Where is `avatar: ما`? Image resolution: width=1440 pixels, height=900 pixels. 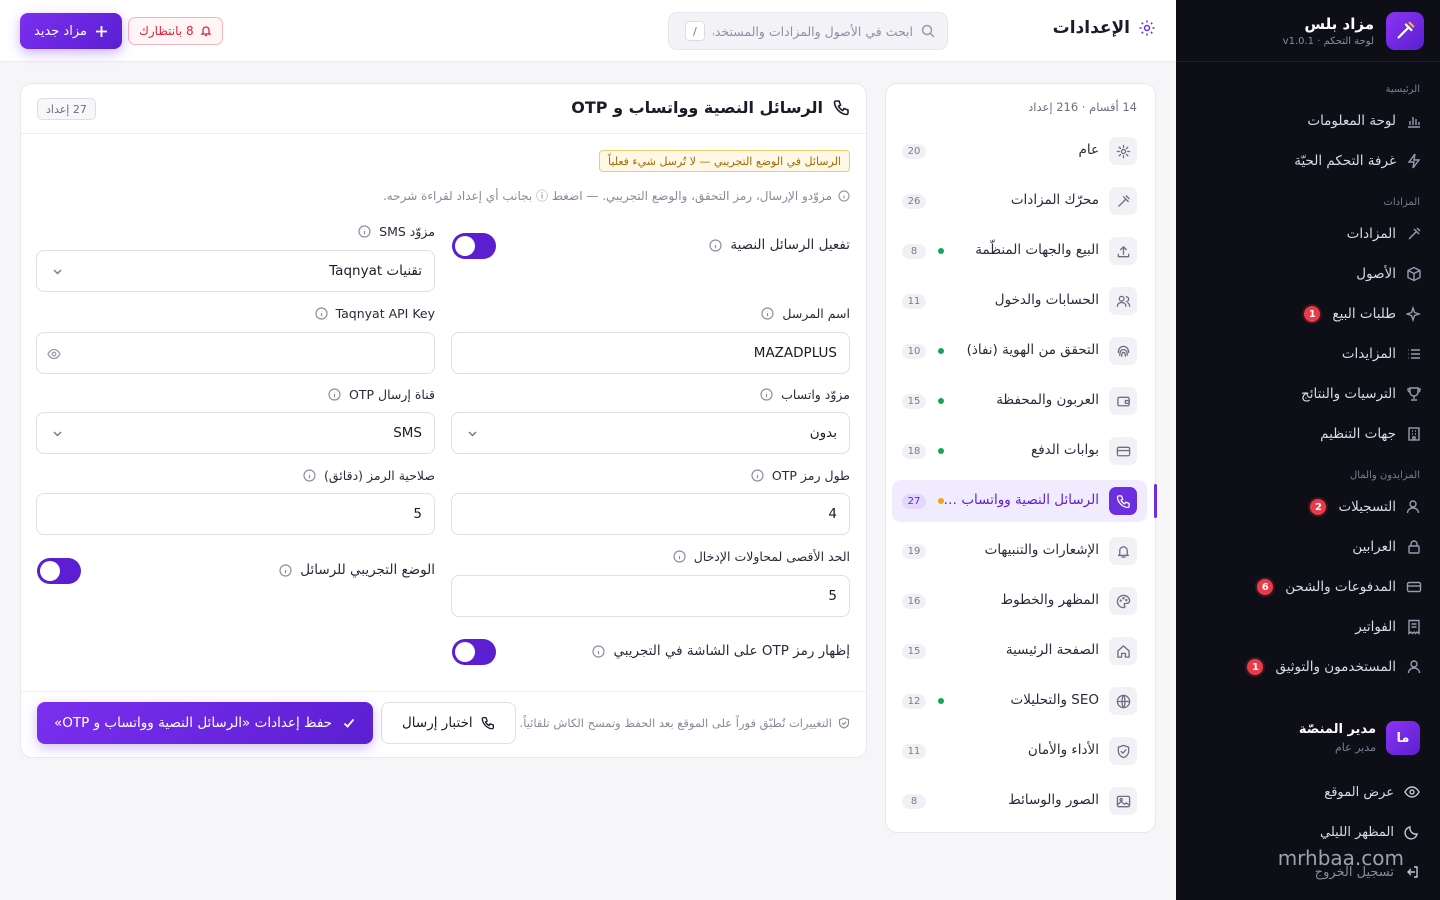 avatar: ما is located at coordinates (1403, 738).